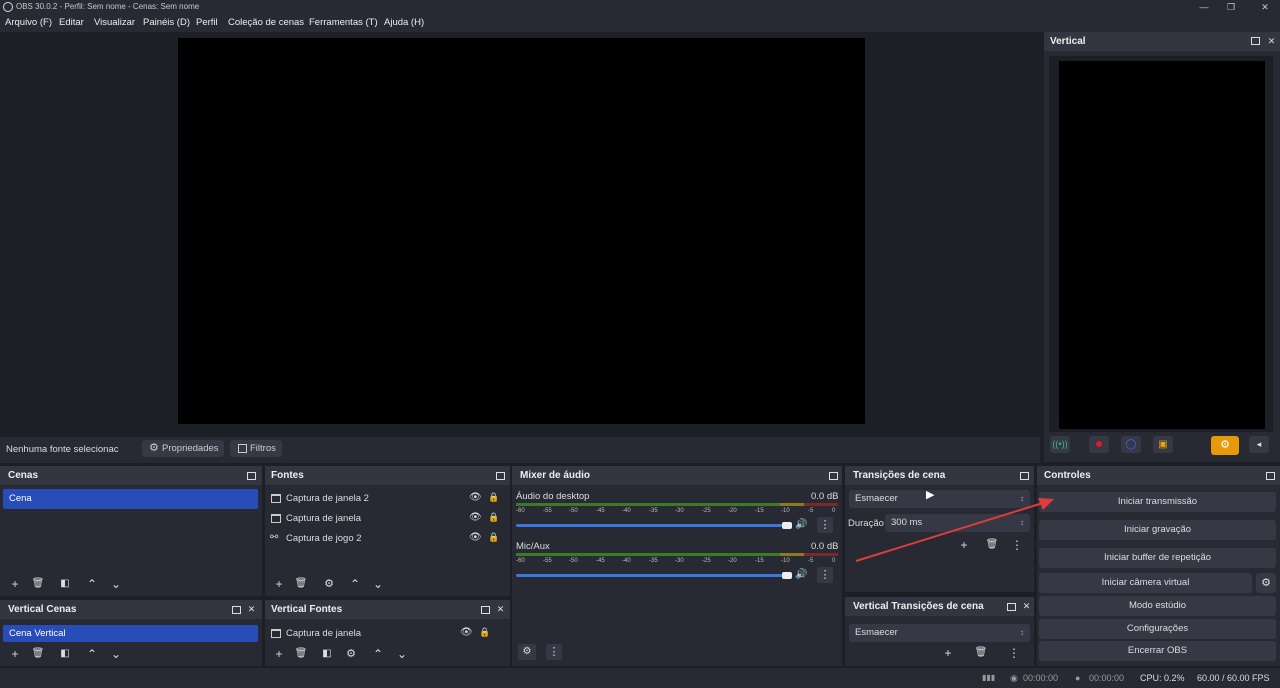  What do you see at coordinates (1157, 530) in the screenshot?
I see `start-recording-button: Iniciar gravação` at bounding box center [1157, 530].